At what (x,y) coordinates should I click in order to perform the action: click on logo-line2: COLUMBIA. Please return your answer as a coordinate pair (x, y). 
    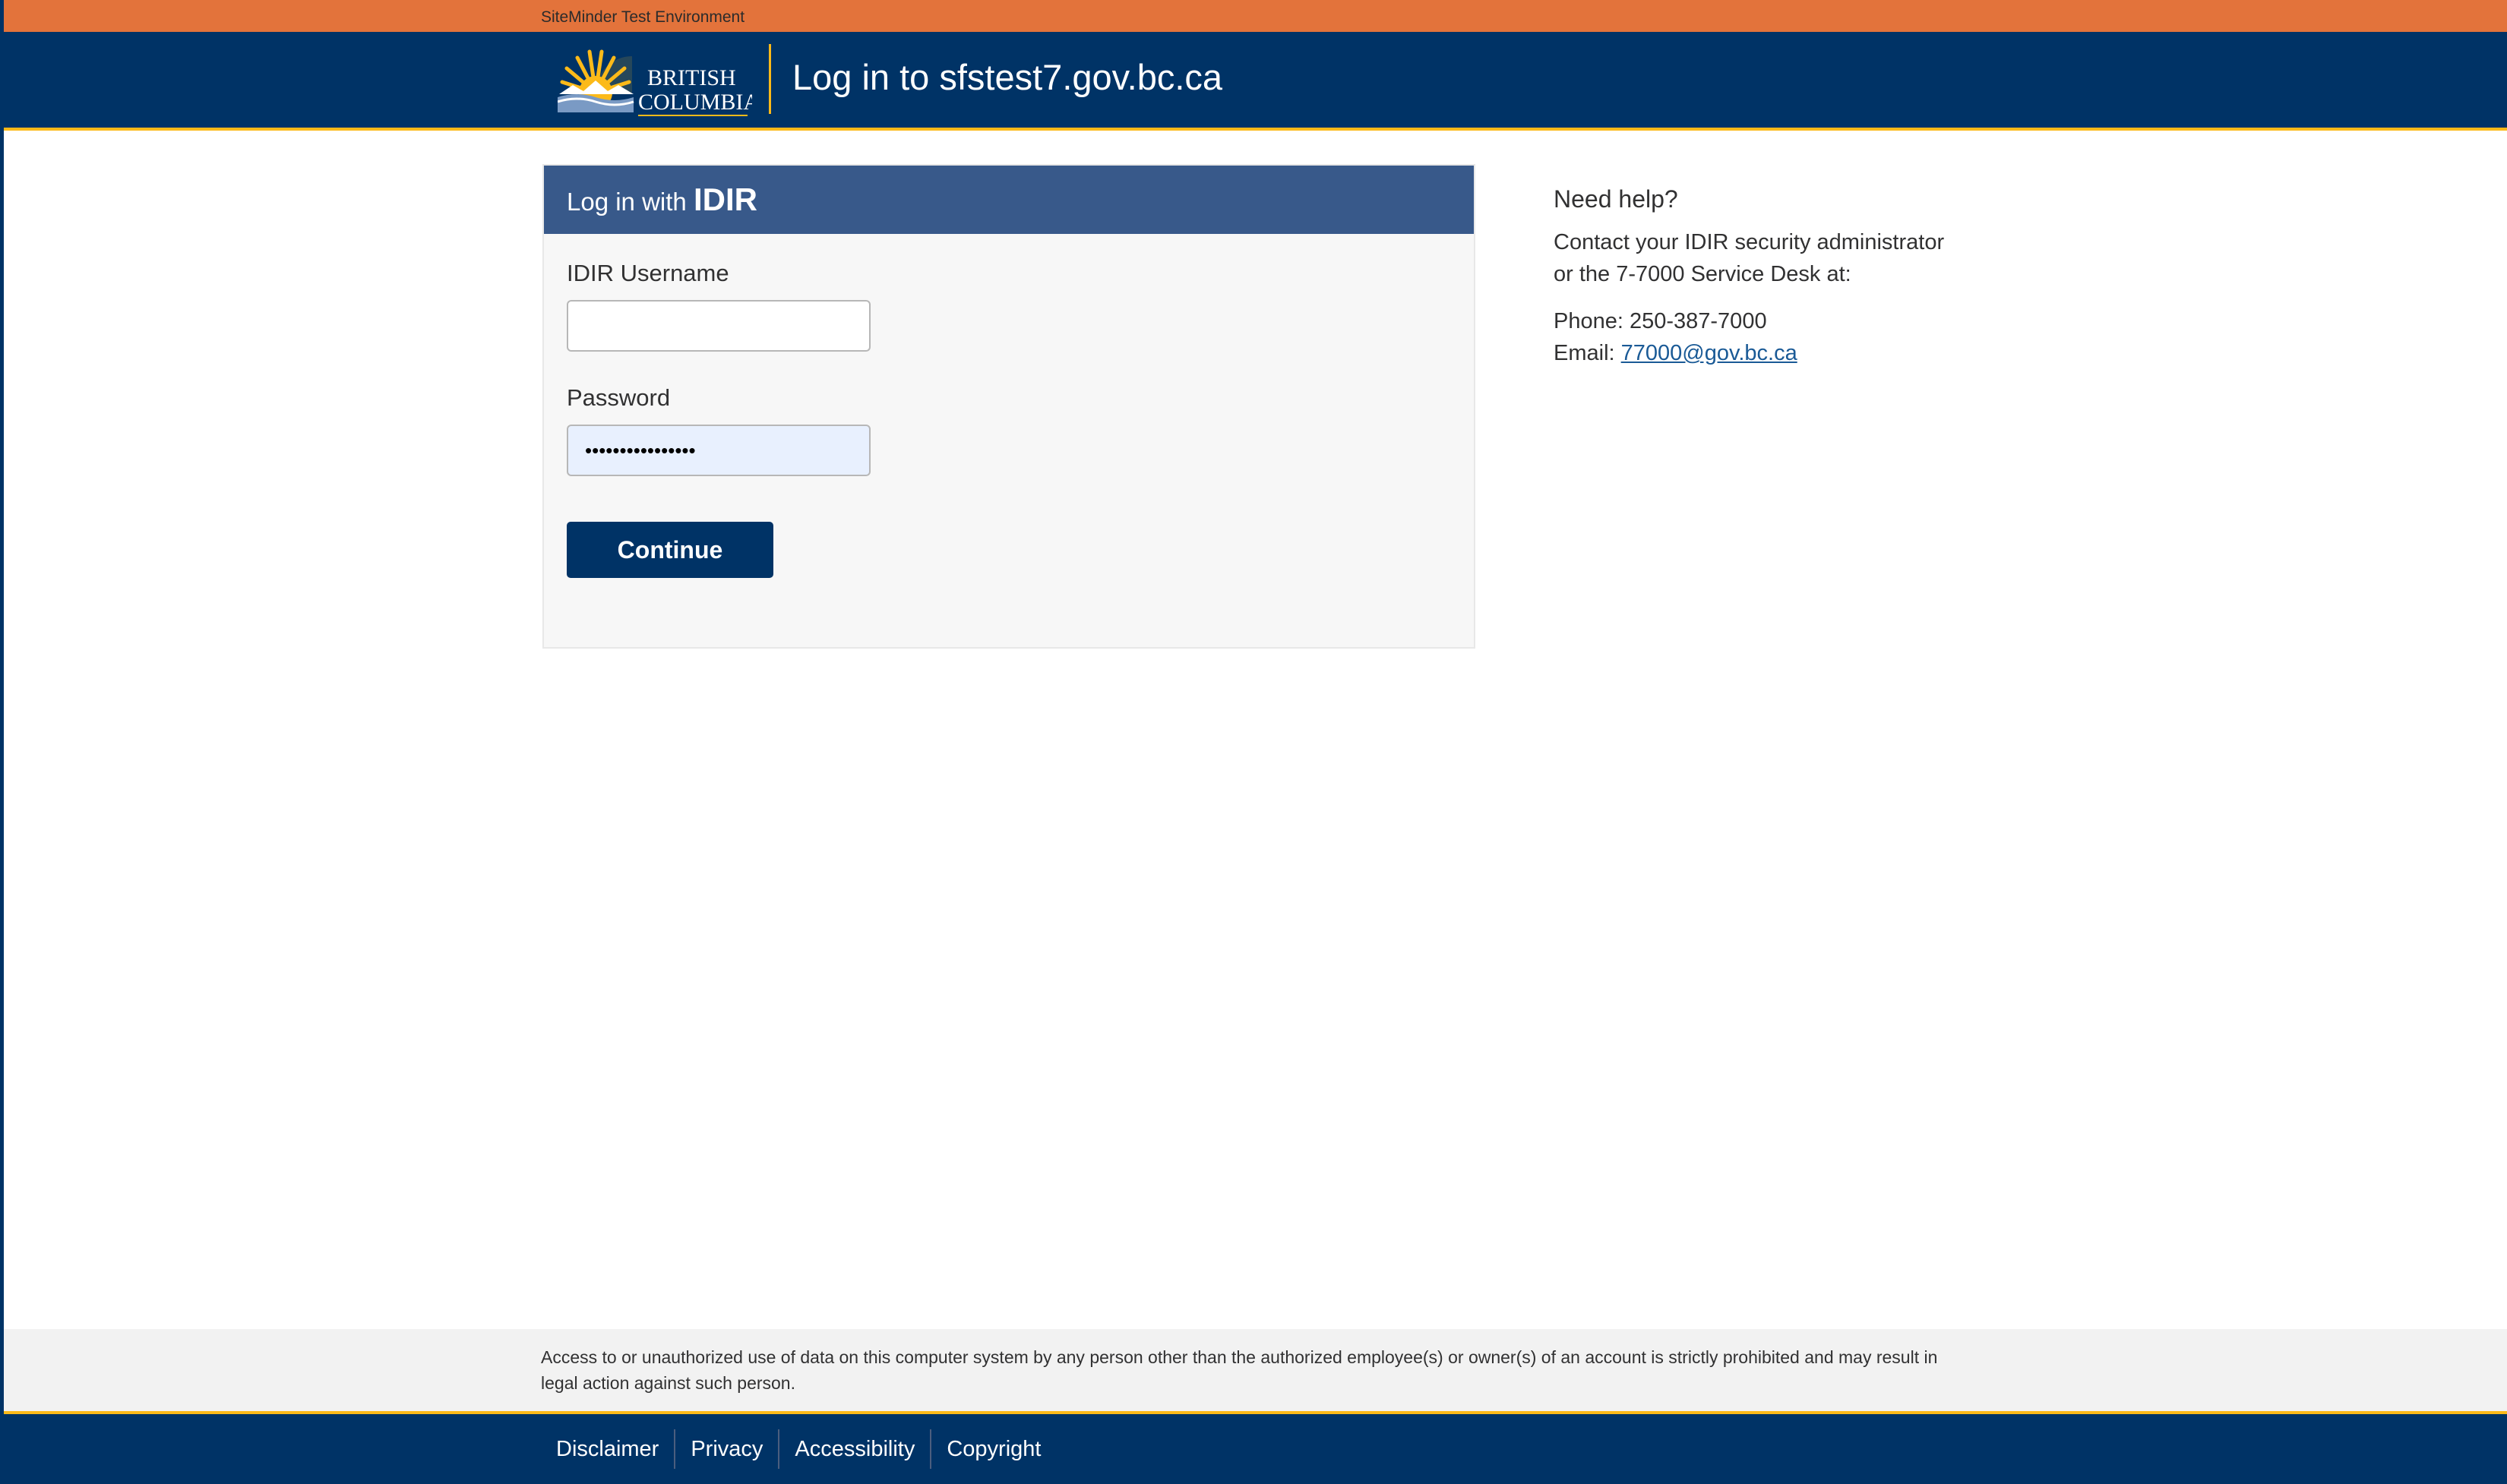
    Looking at the image, I should click on (695, 102).